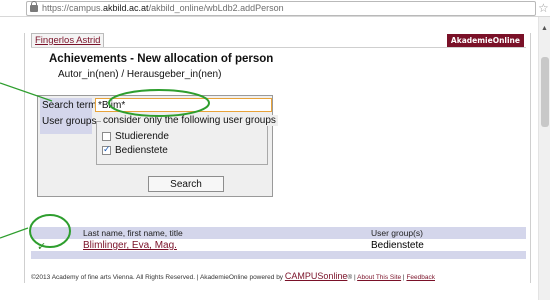  Describe the element at coordinates (420, 277) in the screenshot. I see `feedback-link: Feedback` at that location.